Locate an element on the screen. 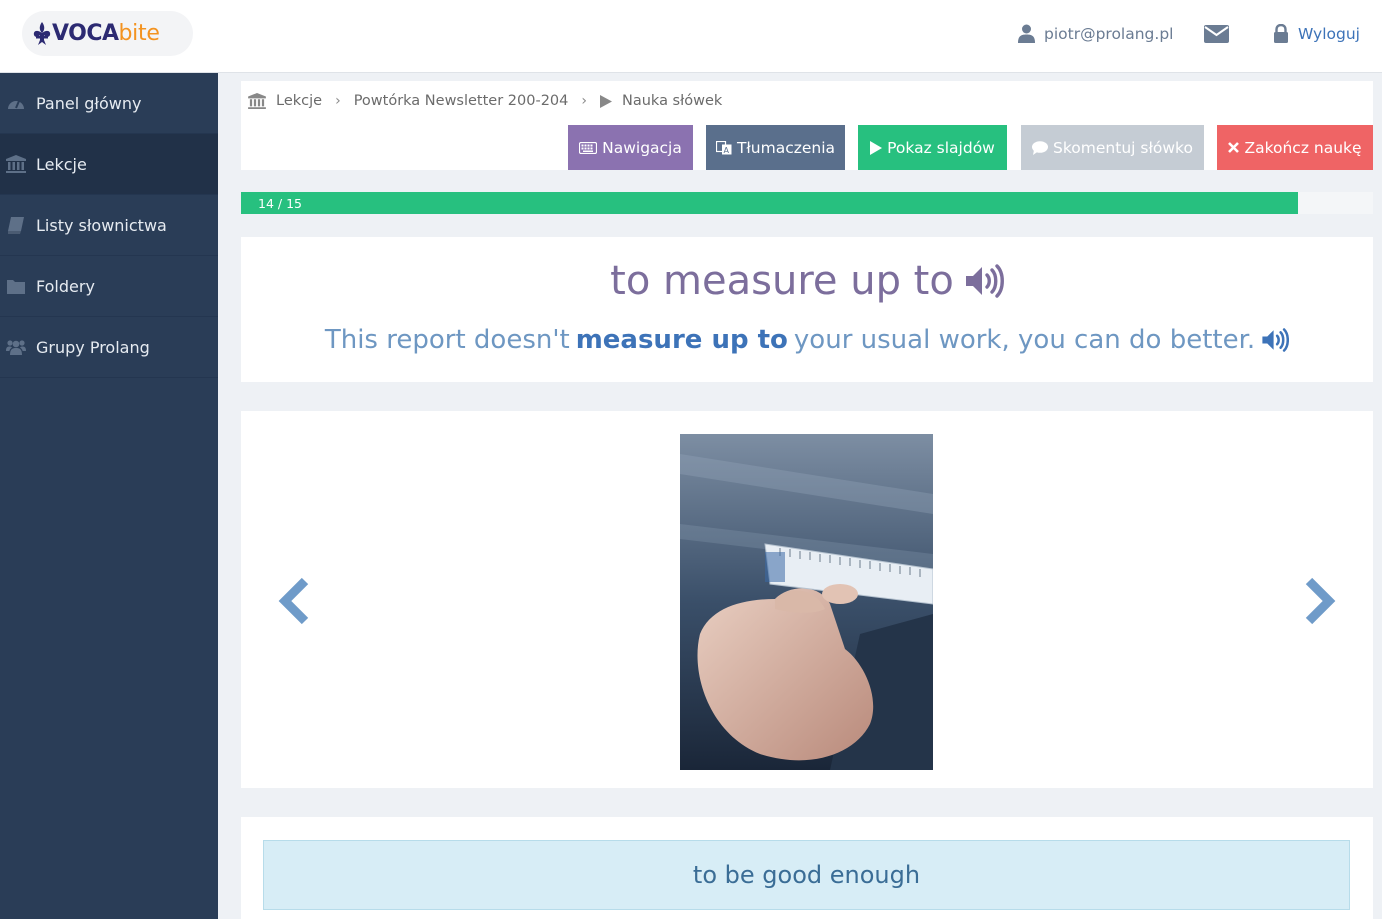 Image resolution: width=1382 pixels, height=919 pixels. lock-icon is located at coordinates (1281, 33).